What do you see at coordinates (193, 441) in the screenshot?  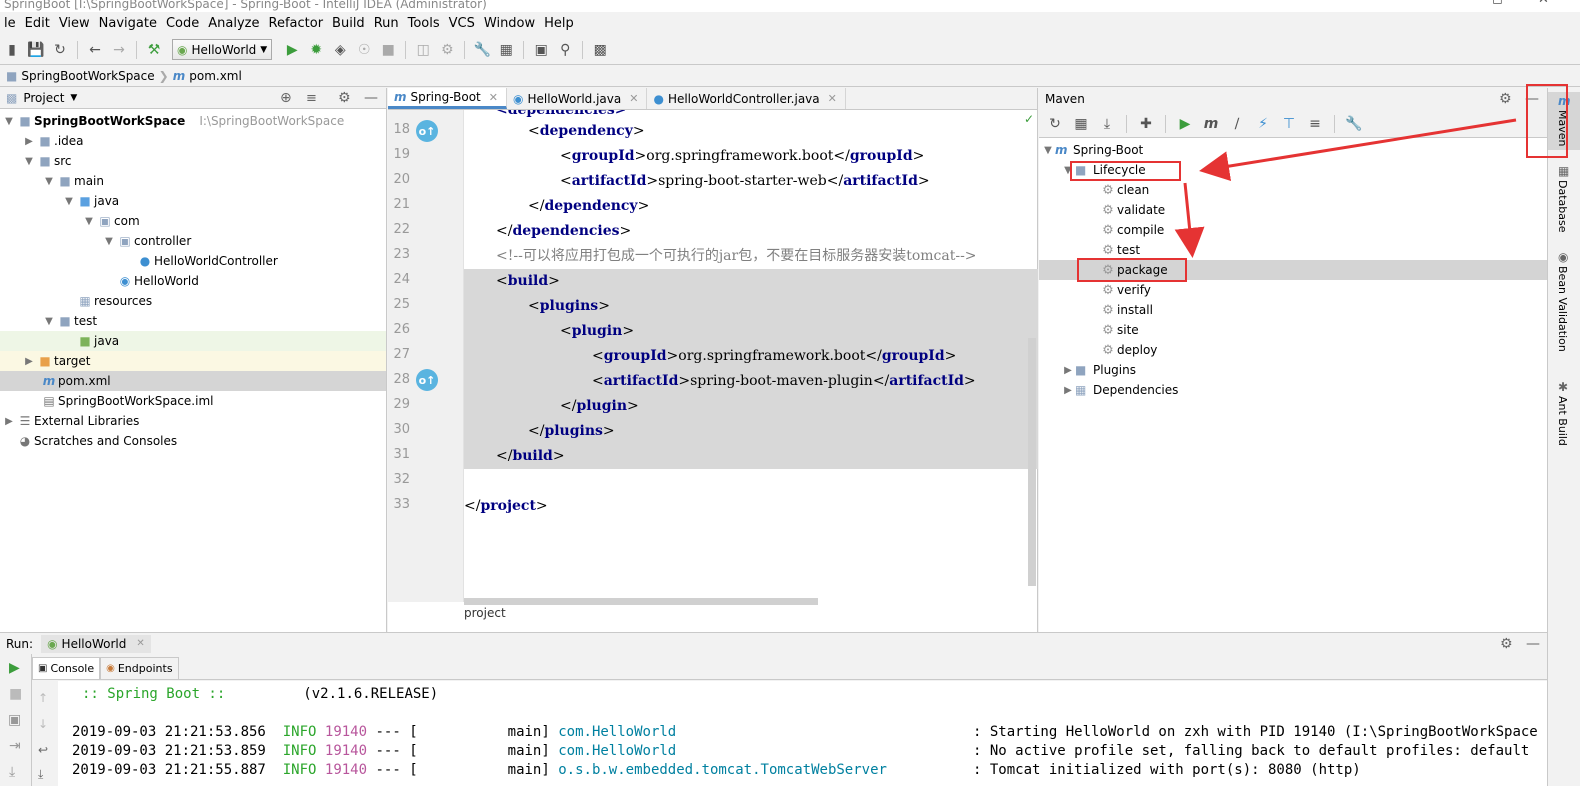 I see `tree-node-scratches: ◕ Scratches and Consoles` at bounding box center [193, 441].